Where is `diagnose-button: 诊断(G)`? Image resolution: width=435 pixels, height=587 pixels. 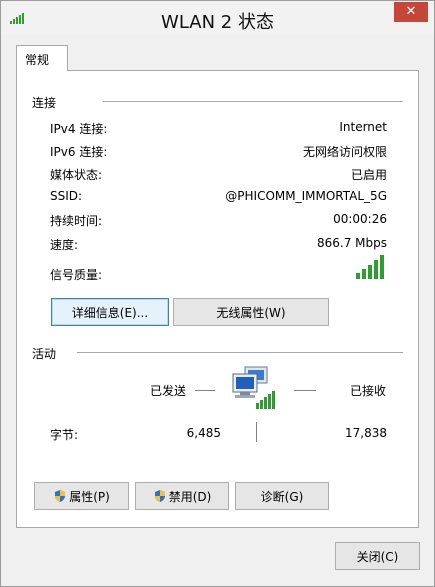
diagnose-button: 诊断(G) is located at coordinates (282, 496).